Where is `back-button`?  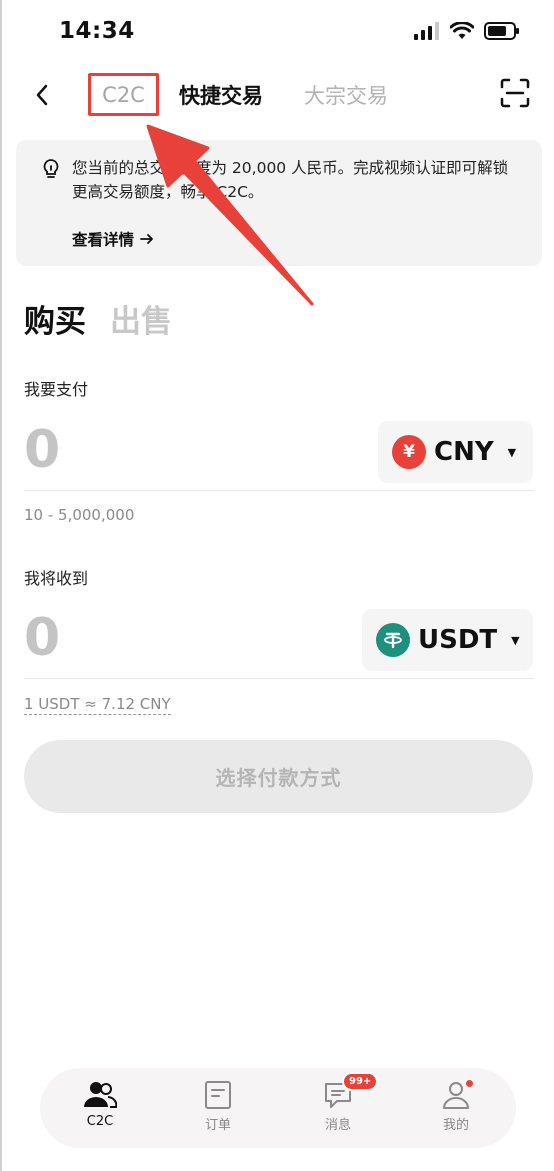
back-button is located at coordinates (42, 95).